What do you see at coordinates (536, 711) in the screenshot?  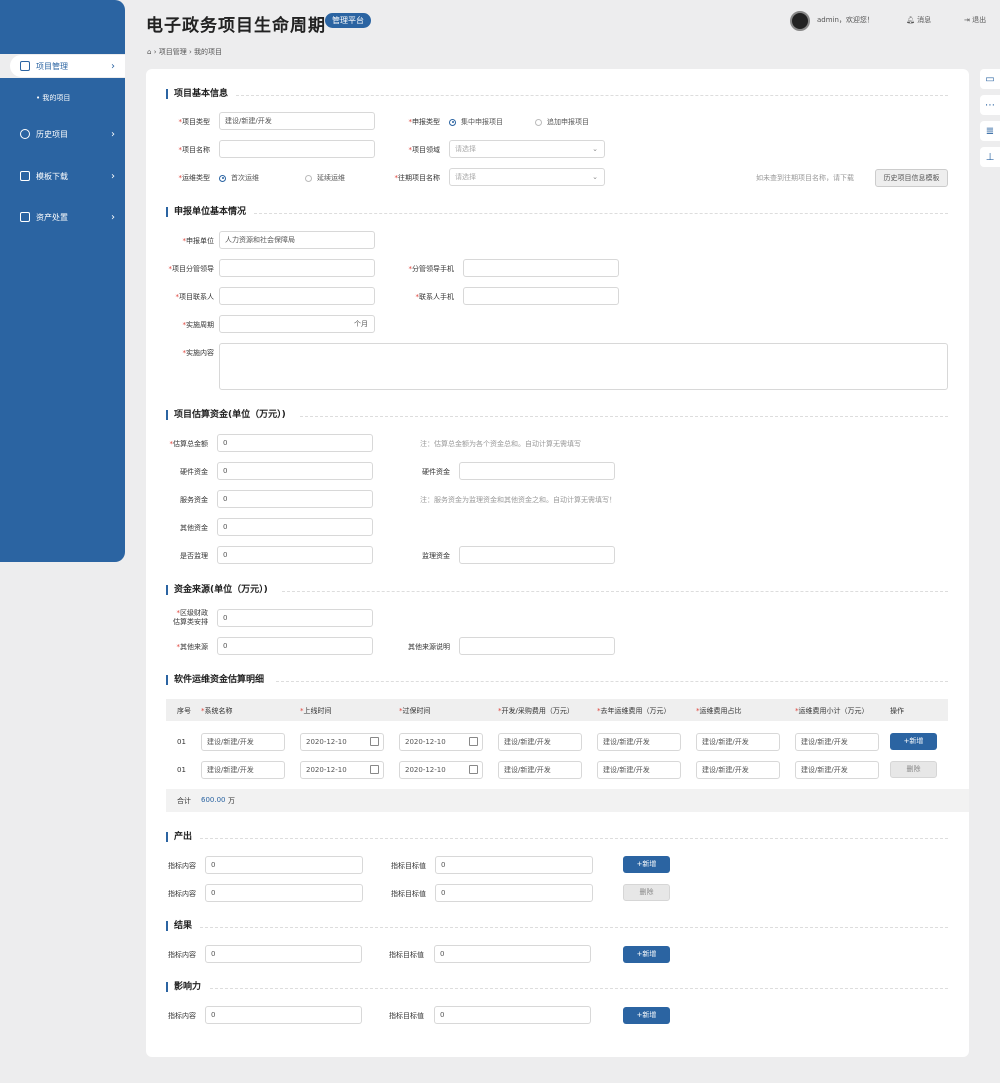 I see `table-header-cell: *开发/采购费用（万元）` at bounding box center [536, 711].